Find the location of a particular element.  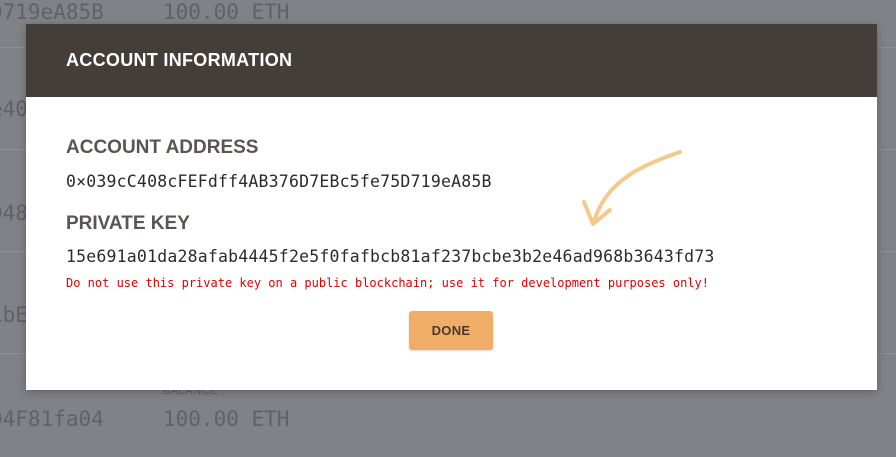

account-address-fragment: D719eA85B is located at coordinates (52, 12).